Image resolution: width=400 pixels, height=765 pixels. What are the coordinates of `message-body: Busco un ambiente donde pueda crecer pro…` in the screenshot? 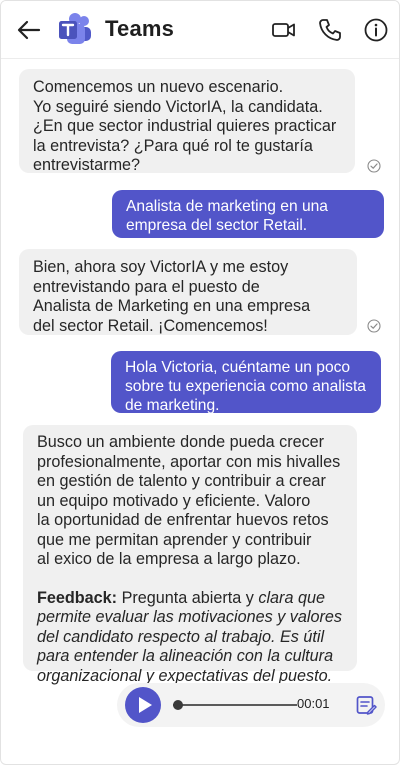 It's located at (189, 500).